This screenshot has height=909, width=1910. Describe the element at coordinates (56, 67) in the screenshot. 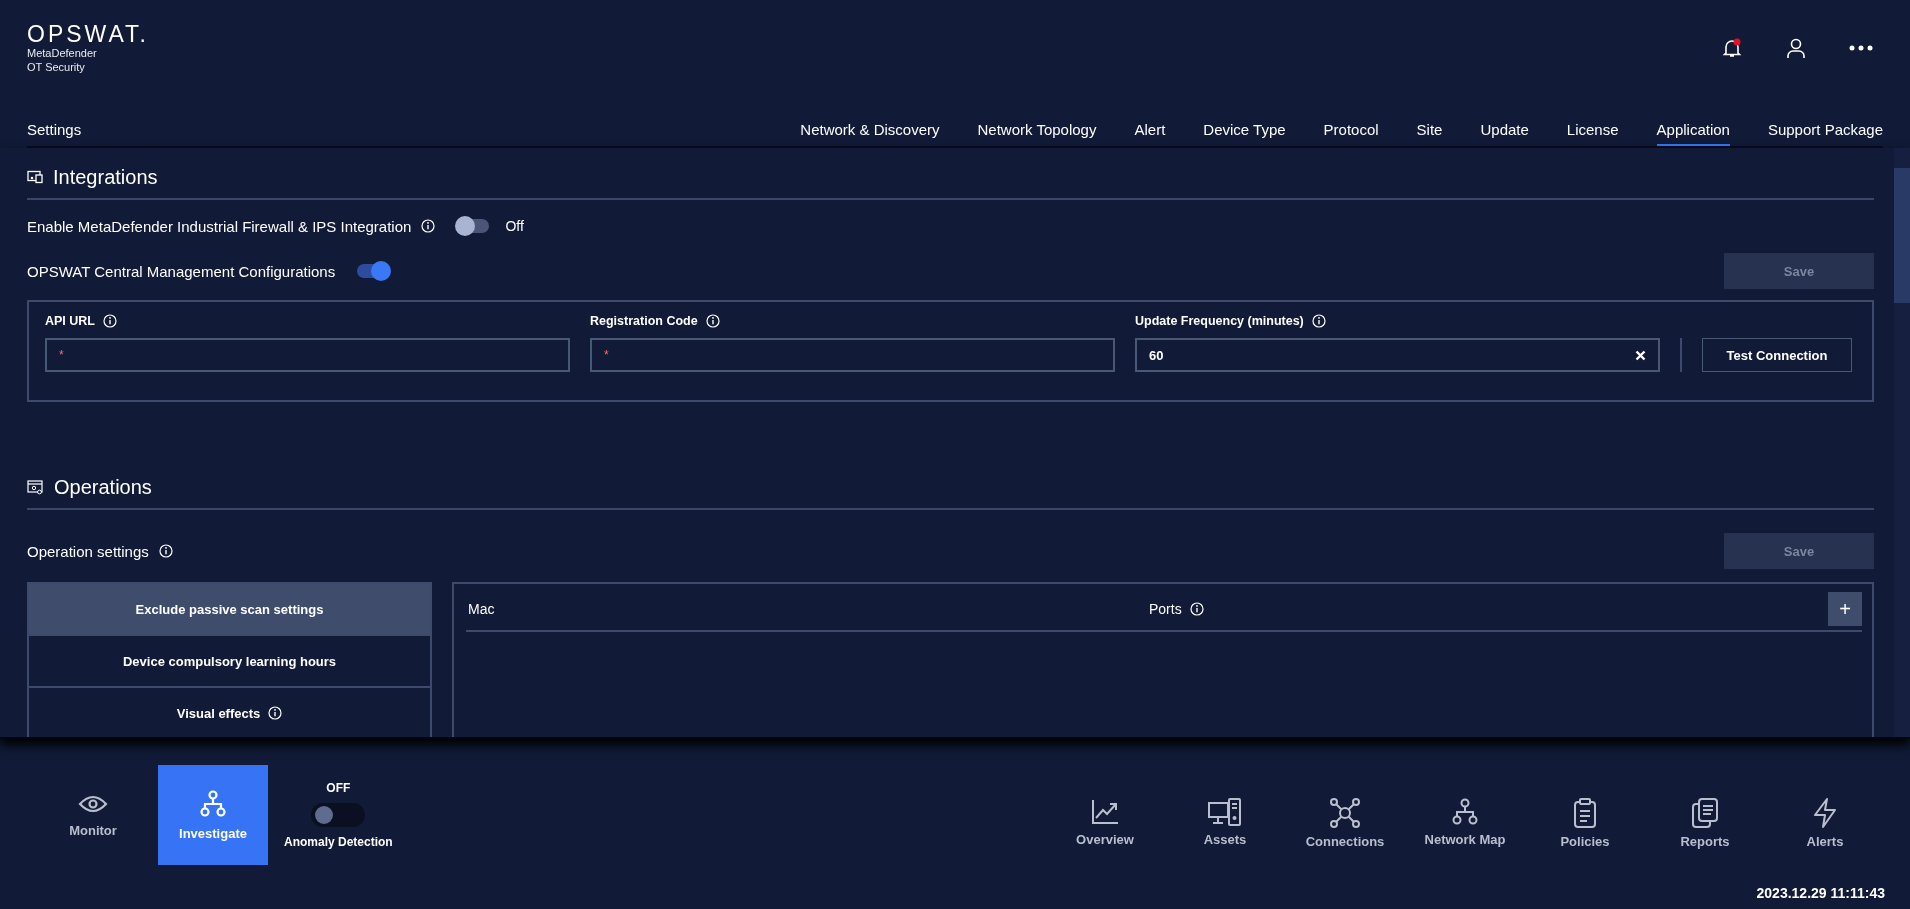

I see `product-name: OT Security` at that location.